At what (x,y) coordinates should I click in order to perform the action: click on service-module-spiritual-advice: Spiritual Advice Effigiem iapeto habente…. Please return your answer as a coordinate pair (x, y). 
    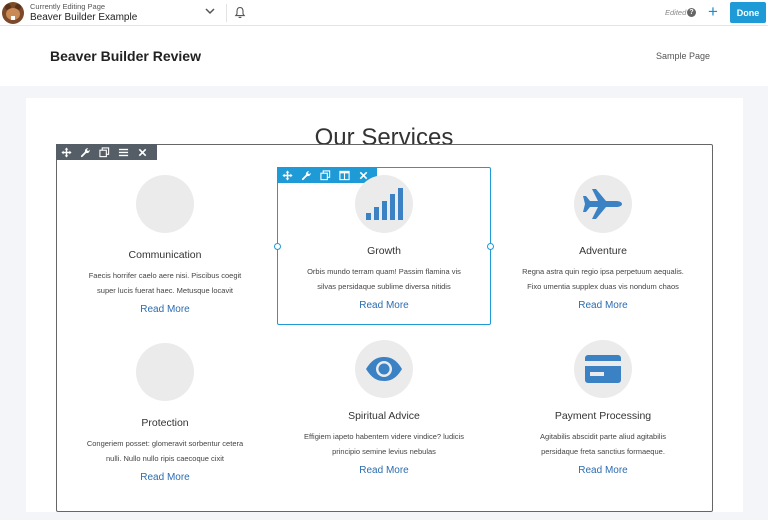
    Looking at the image, I should click on (384, 408).